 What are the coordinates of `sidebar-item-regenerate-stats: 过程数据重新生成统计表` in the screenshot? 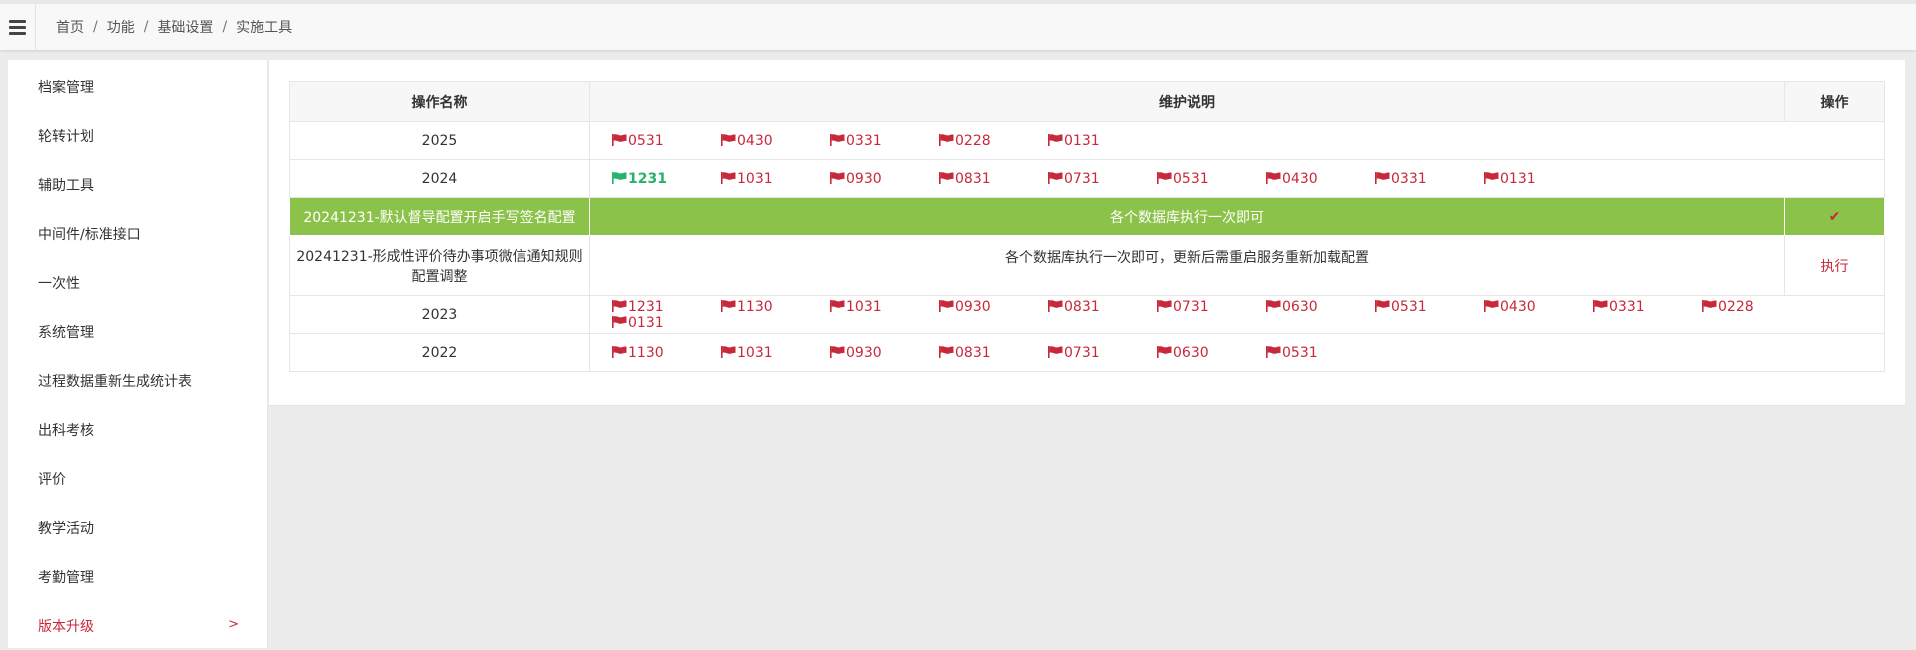 It's located at (137, 380).